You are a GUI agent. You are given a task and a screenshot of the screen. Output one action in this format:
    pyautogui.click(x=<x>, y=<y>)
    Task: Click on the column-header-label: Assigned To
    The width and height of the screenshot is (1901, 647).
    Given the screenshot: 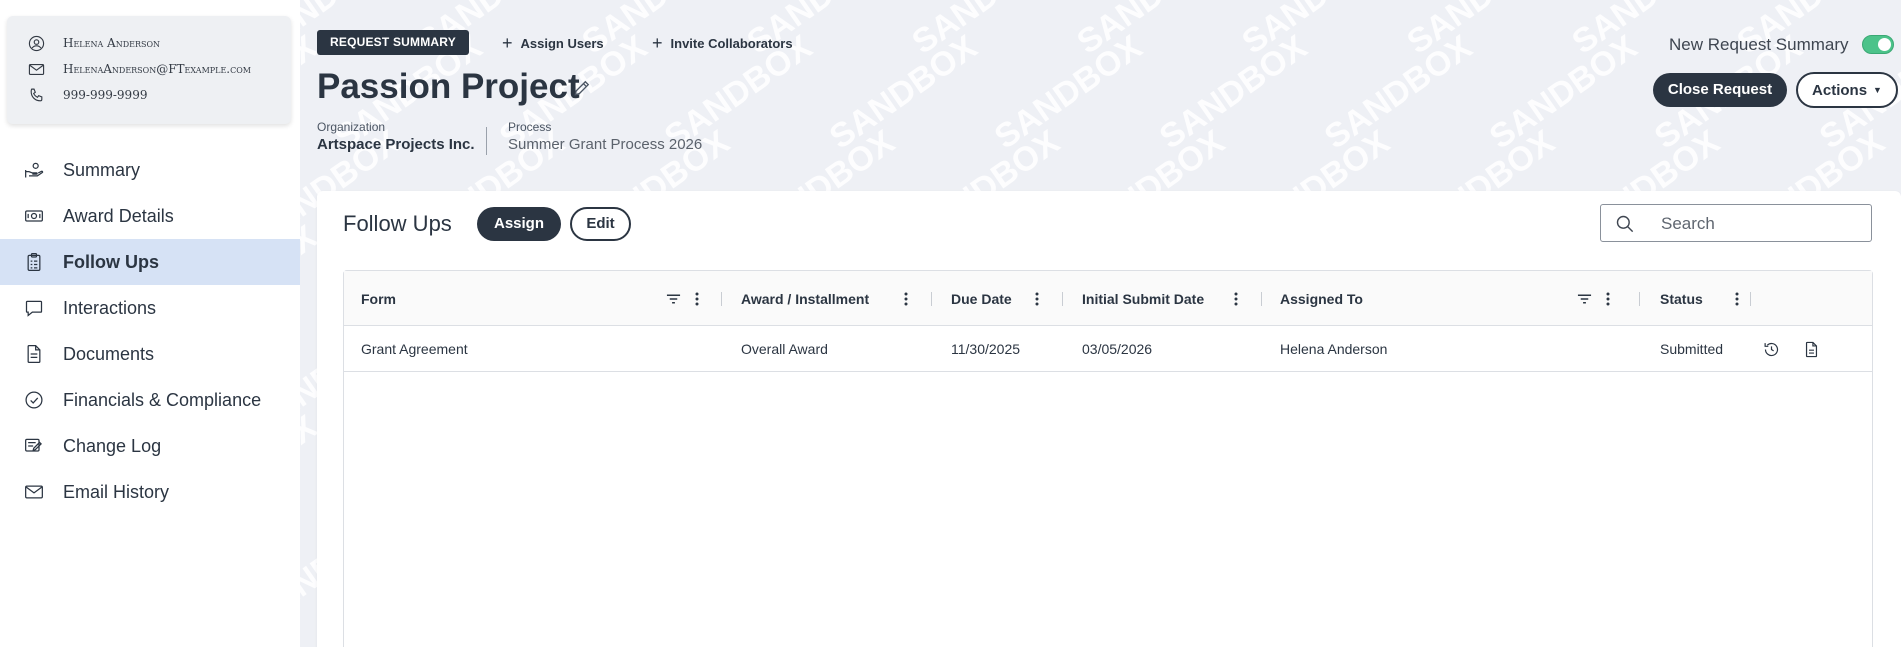 What is the action you would take?
    pyautogui.click(x=1321, y=298)
    